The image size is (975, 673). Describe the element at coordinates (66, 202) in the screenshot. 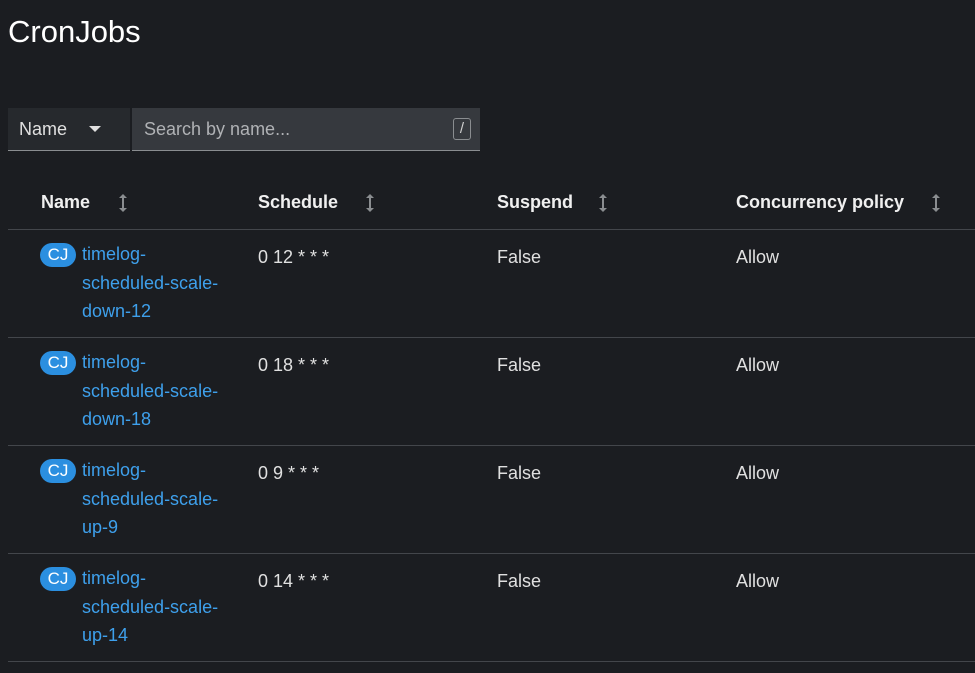

I see `column-header-label: Name` at that location.